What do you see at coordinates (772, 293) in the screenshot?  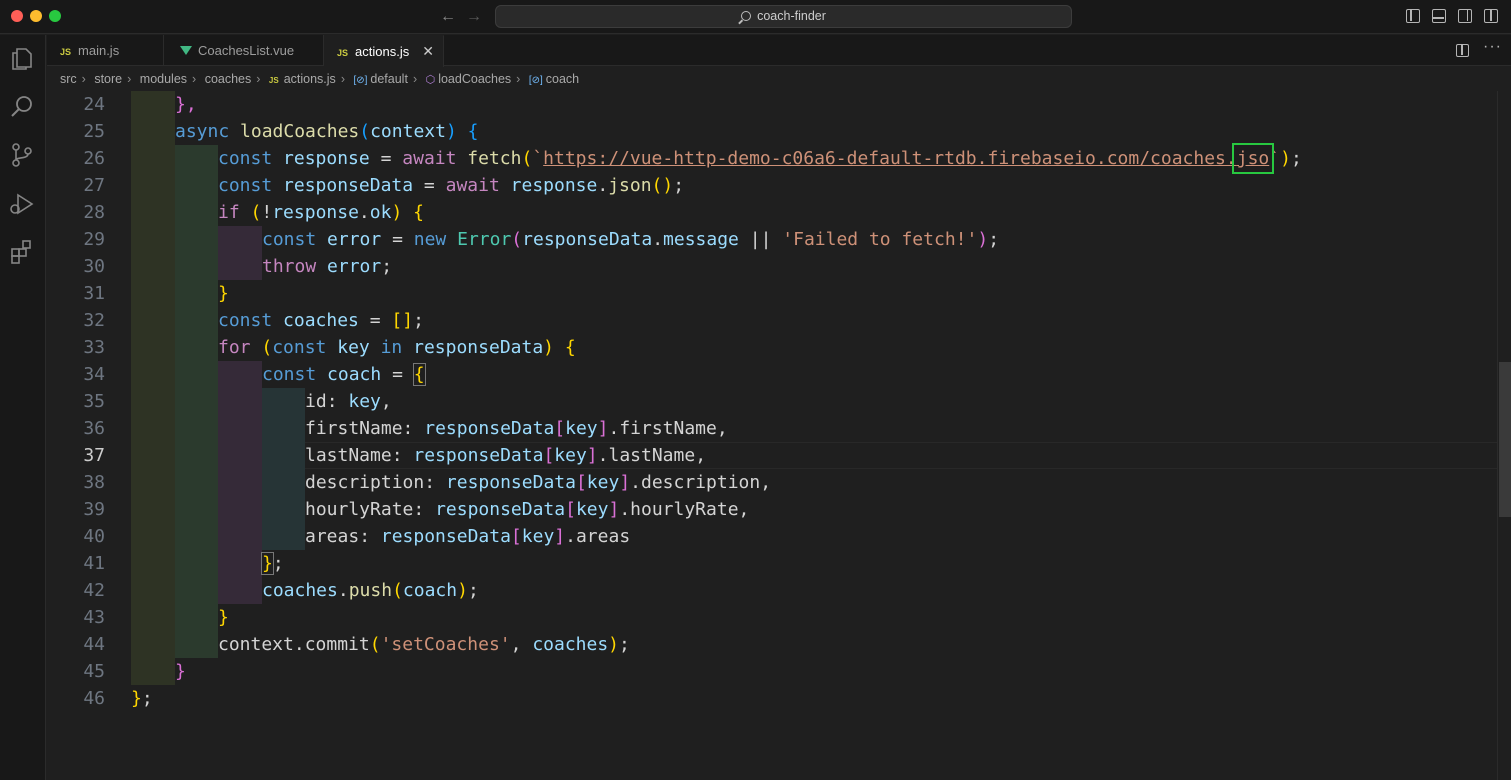 I see `code-line: 31 }` at bounding box center [772, 293].